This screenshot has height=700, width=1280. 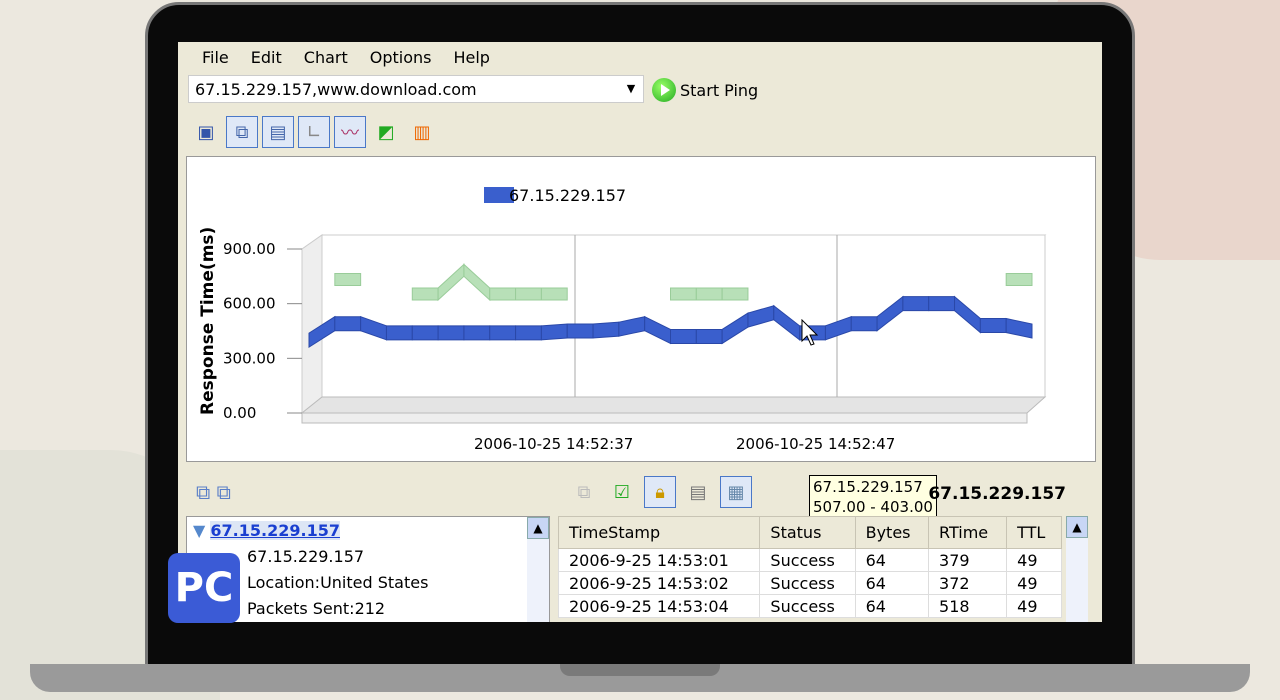 What do you see at coordinates (553, 444) in the screenshot?
I see `x-tick-label: 2006-10-25 14:52:37` at bounding box center [553, 444].